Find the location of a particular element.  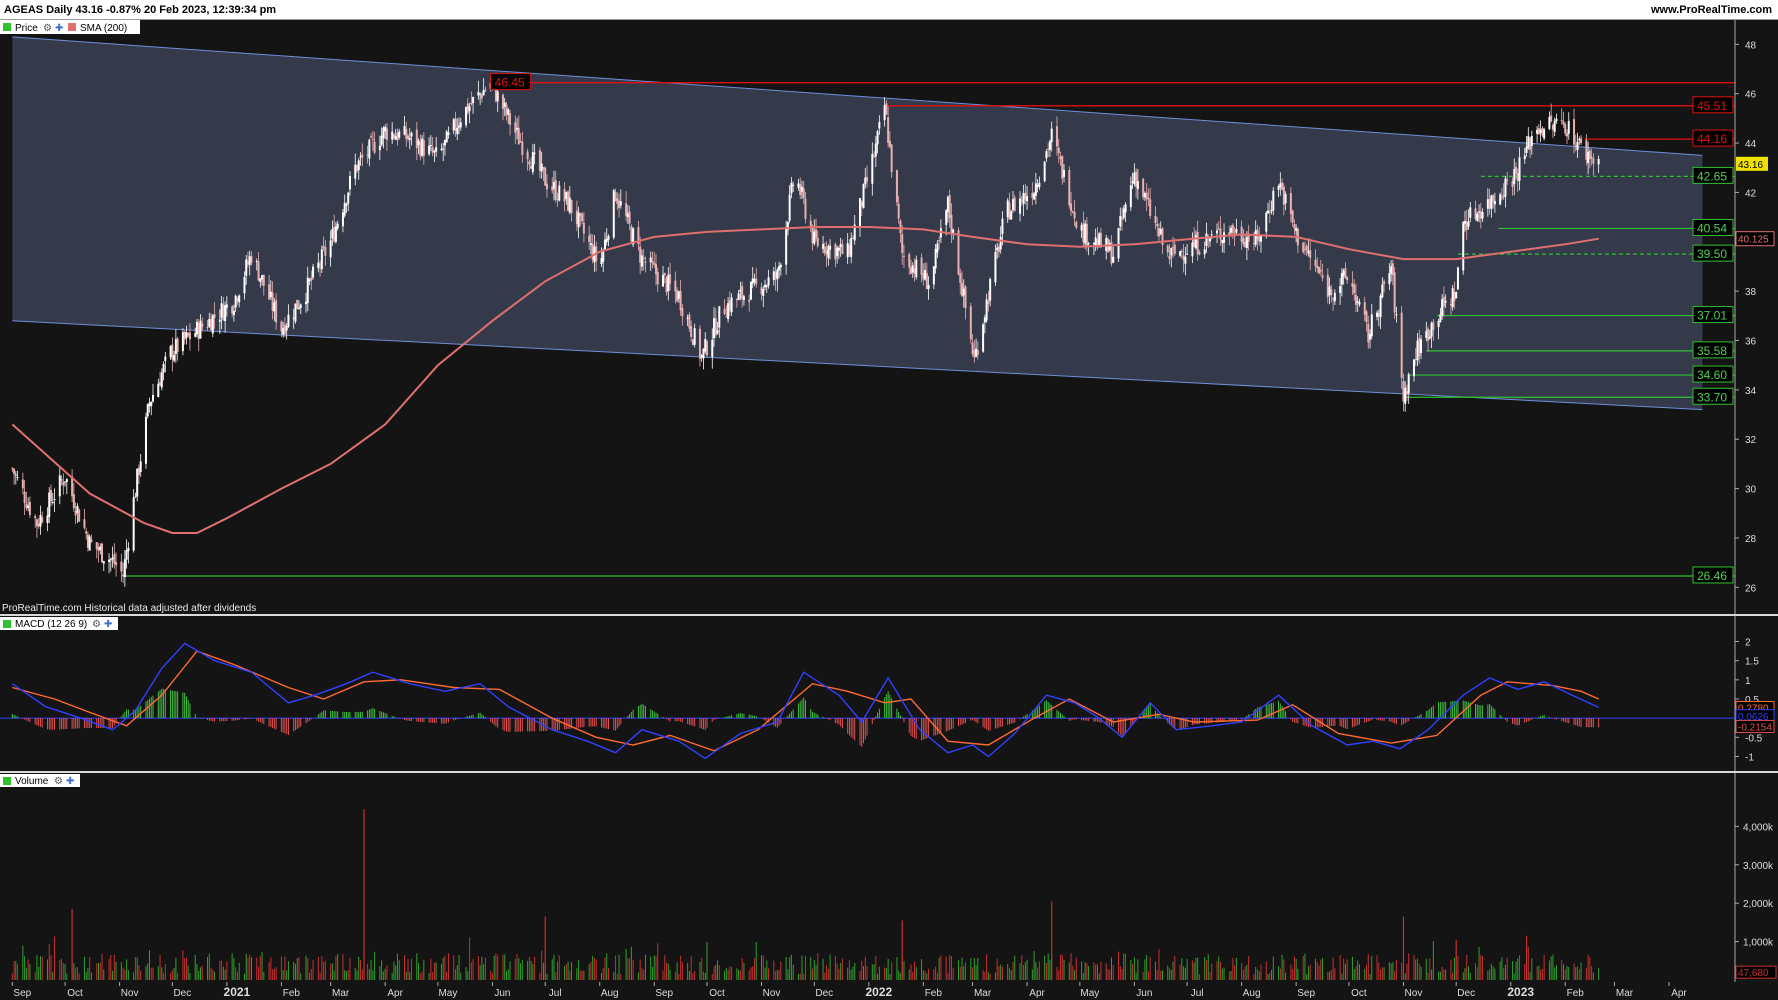

price-tick-label: 28 is located at coordinates (1751, 539).